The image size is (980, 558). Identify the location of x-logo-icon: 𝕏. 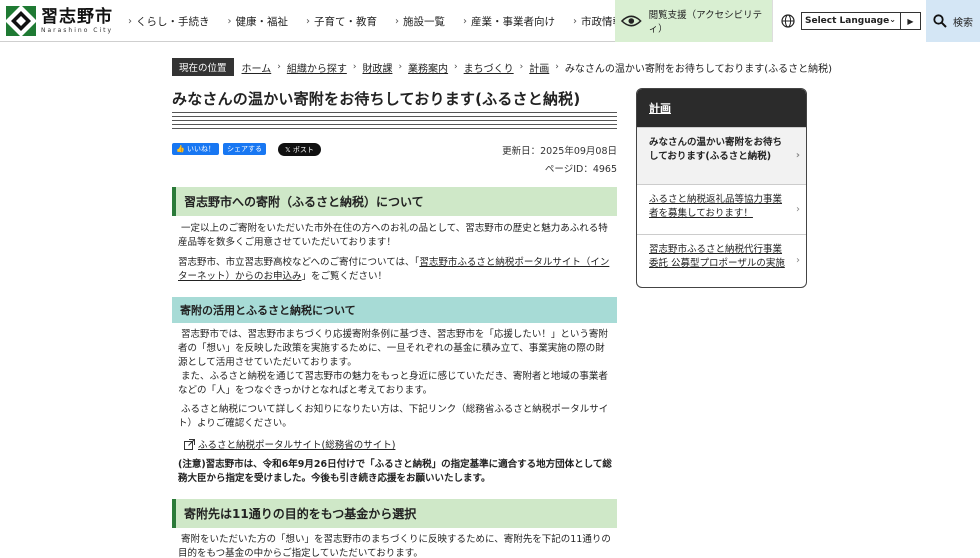
(287, 149).